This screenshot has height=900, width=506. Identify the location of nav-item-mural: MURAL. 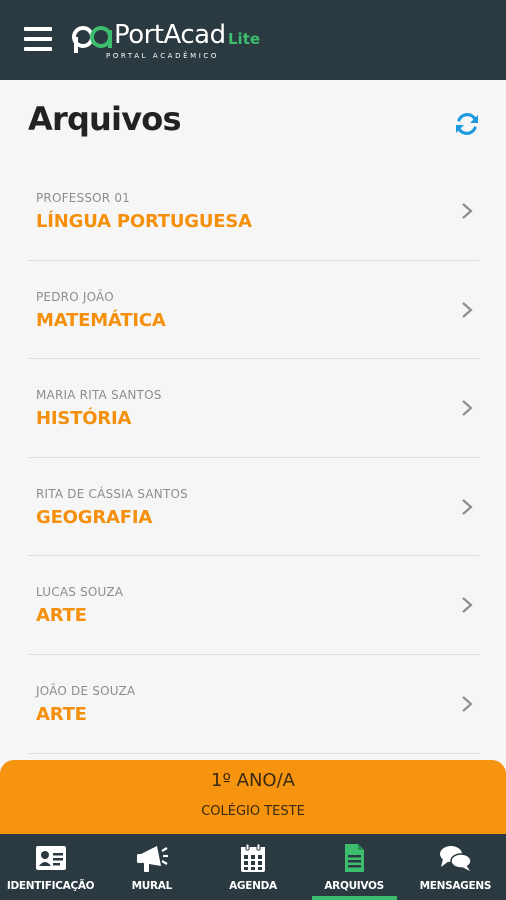
(151, 867).